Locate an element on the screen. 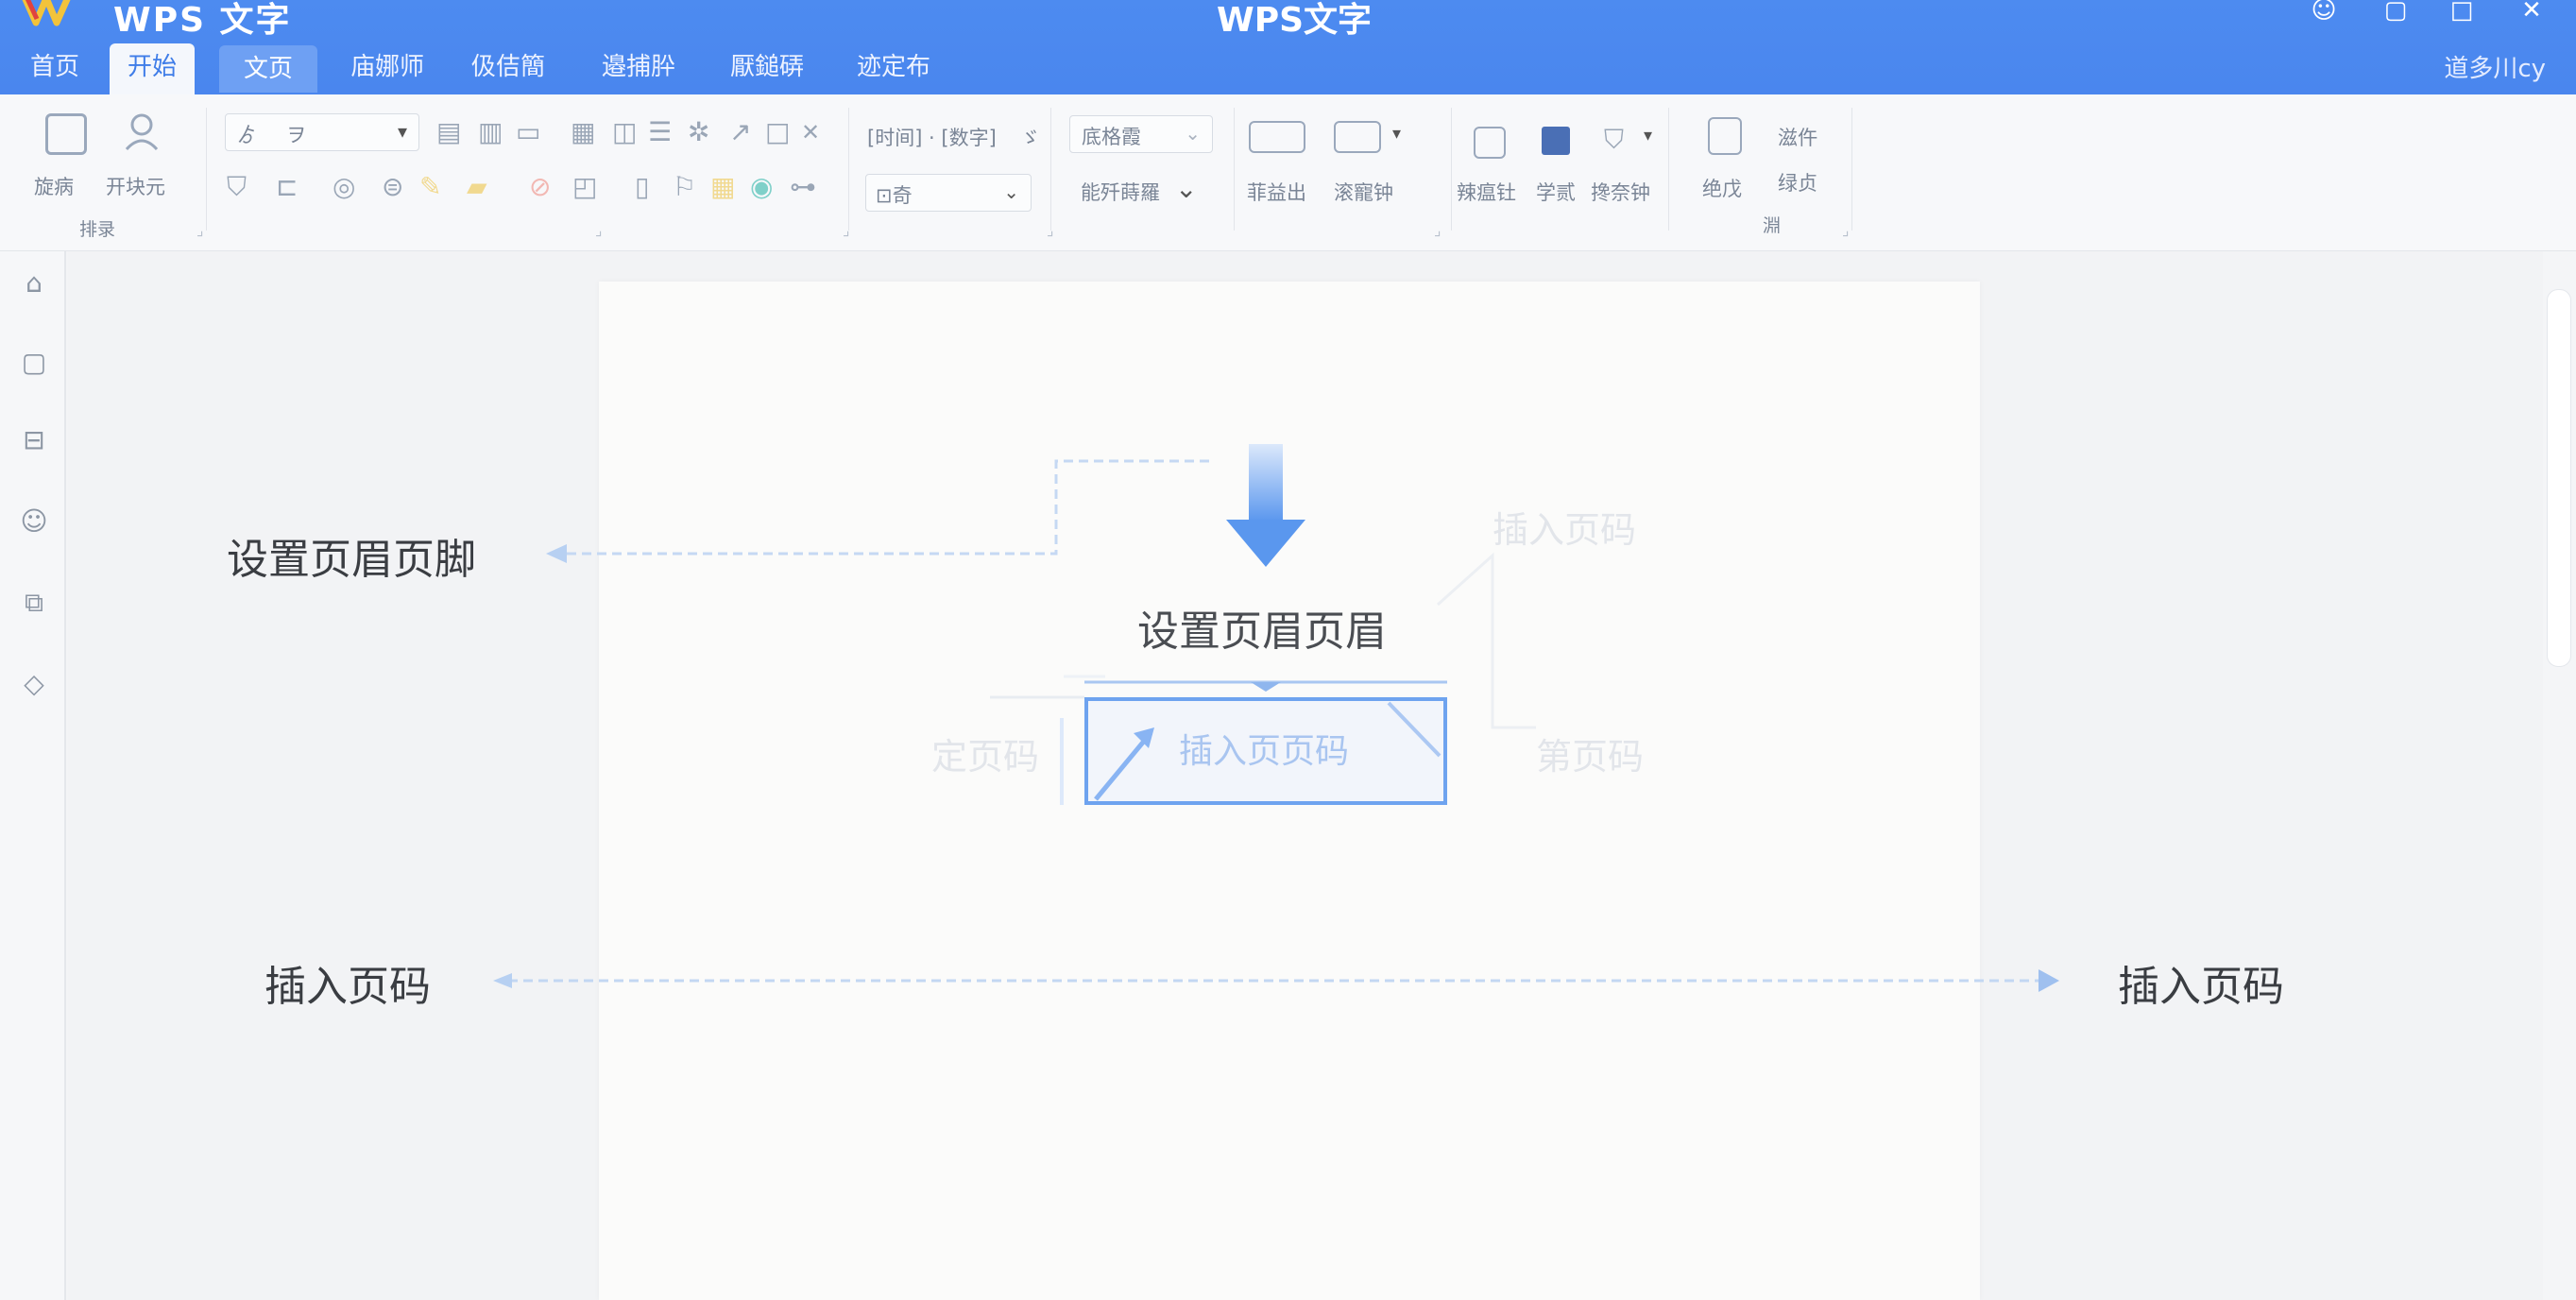  callout-right-page-number: 插入页码 is located at coordinates (2201, 987).